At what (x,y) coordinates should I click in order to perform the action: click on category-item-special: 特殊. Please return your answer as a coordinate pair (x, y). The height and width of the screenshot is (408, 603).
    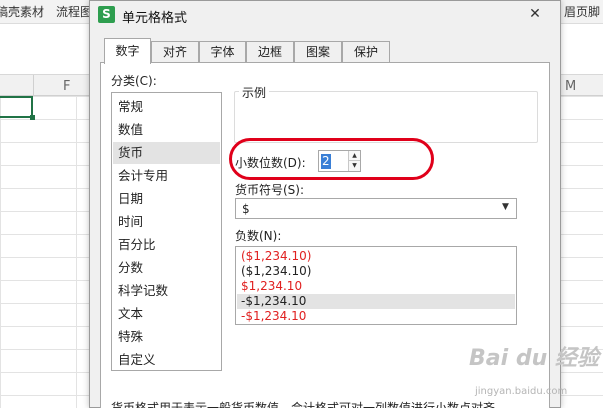
    Looking at the image, I should click on (166, 337).